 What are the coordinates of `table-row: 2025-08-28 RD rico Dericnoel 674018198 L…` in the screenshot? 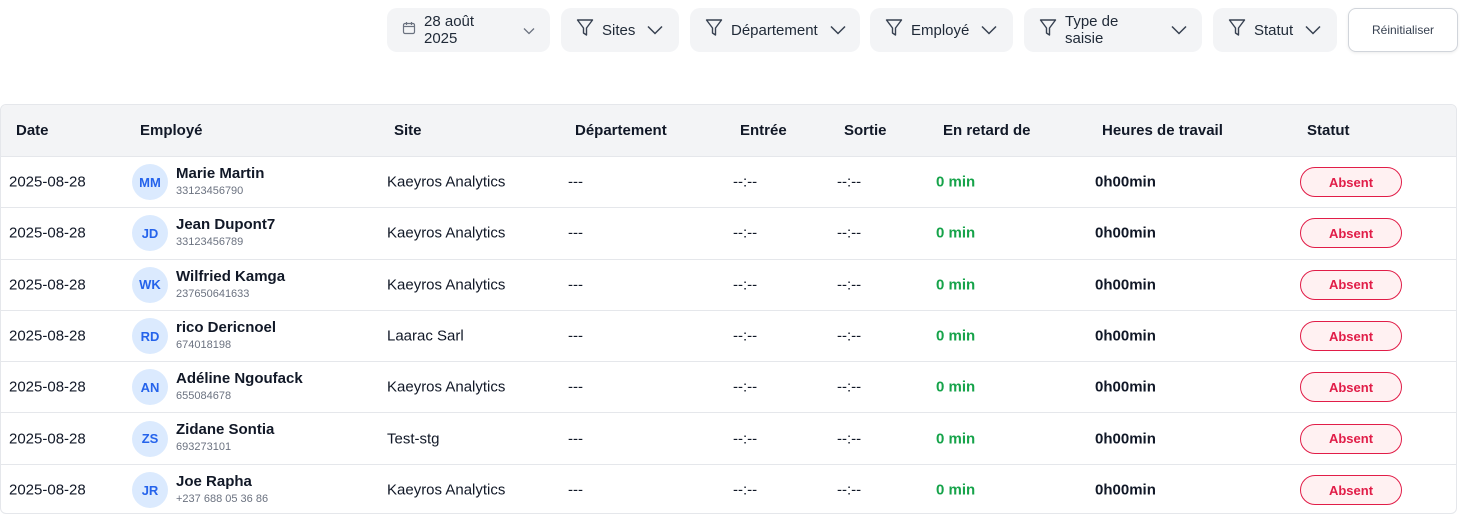 It's located at (728, 337).